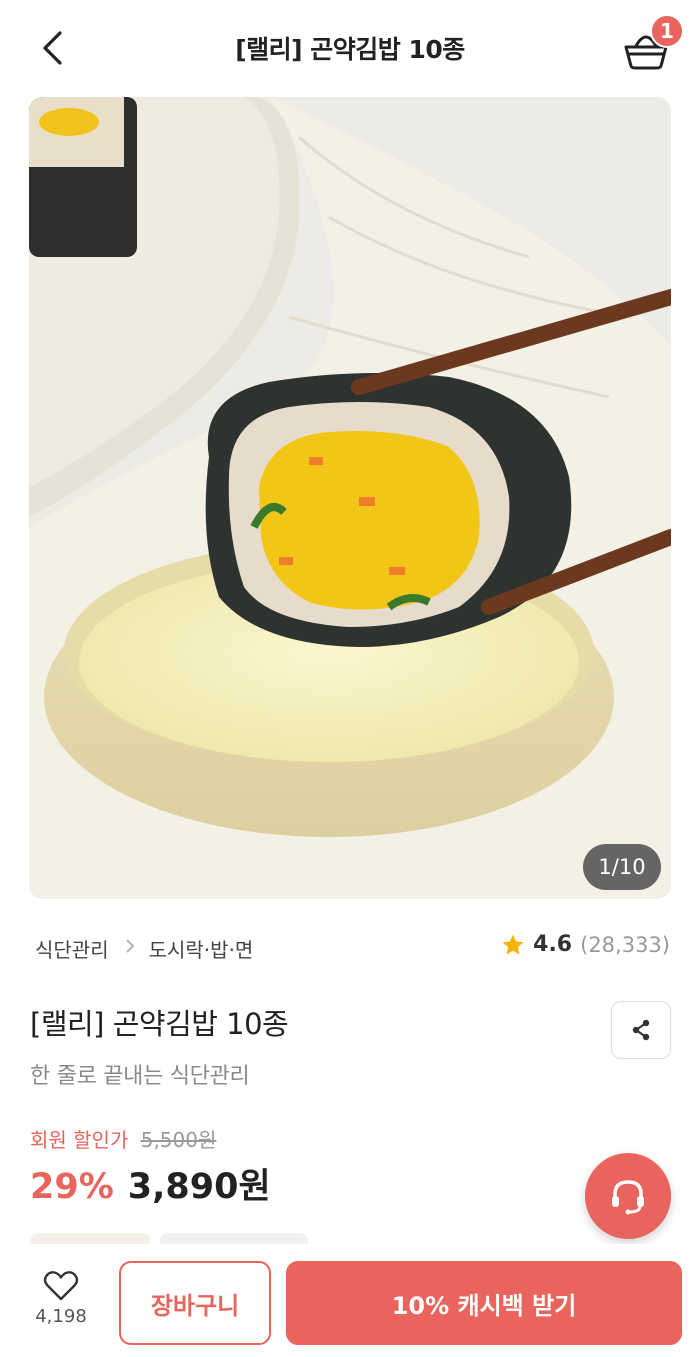 The height and width of the screenshot is (1357, 700). What do you see at coordinates (159, 1024) in the screenshot?
I see `product-name: [랠리] 곤약김밥 10종` at bounding box center [159, 1024].